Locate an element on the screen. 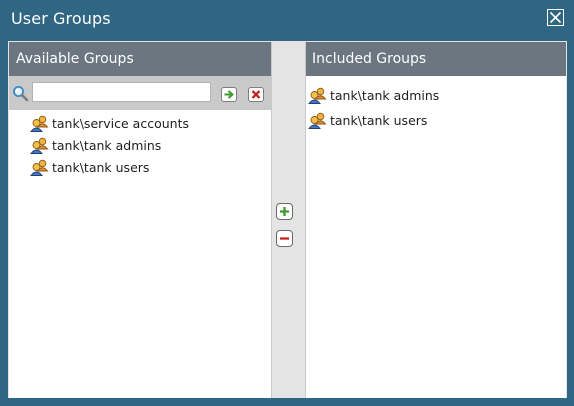  close-icon is located at coordinates (555, 17).